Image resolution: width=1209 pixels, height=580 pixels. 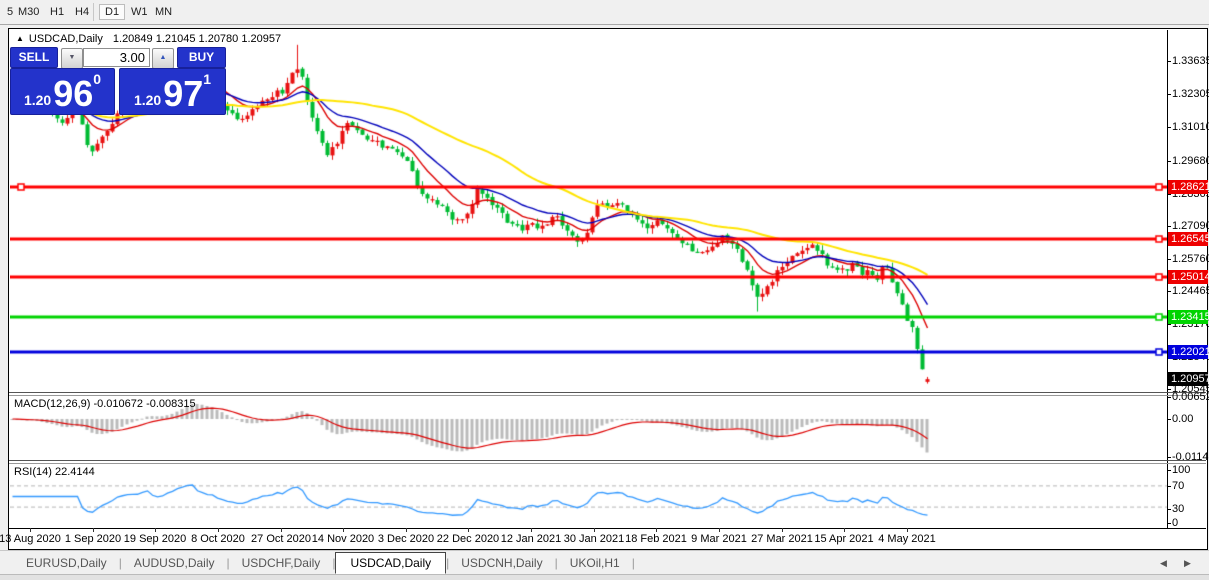 What do you see at coordinates (588, 495) in the screenshot?
I see `rsi-indicator-canvas` at bounding box center [588, 495].